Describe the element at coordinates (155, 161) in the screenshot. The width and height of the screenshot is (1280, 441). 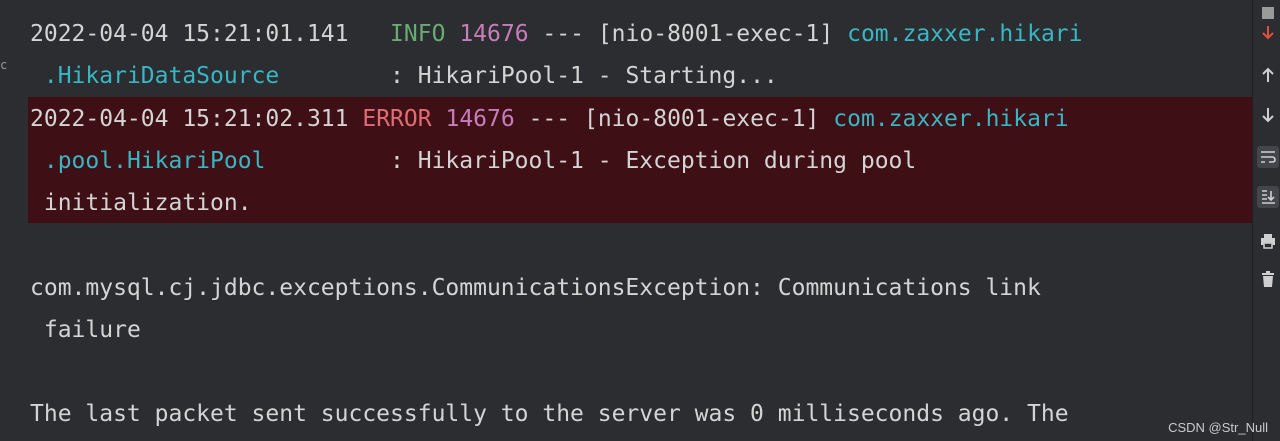
I see `log-logger-cont: .pool.HikariPool` at that location.